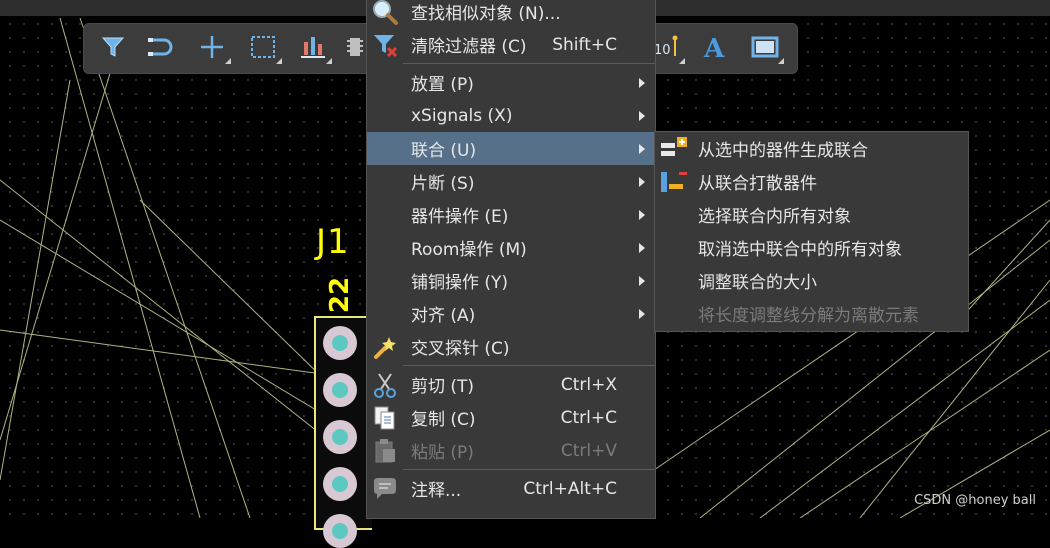 Image resolution: width=1050 pixels, height=548 pixels. I want to click on menu-item-label: xSignals (X), so click(462, 115).